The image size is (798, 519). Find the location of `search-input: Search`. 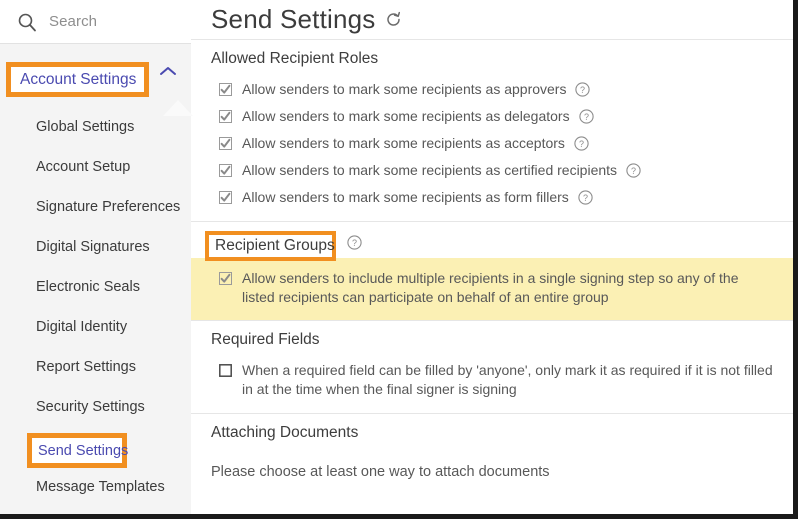

search-input: Search is located at coordinates (95, 22).